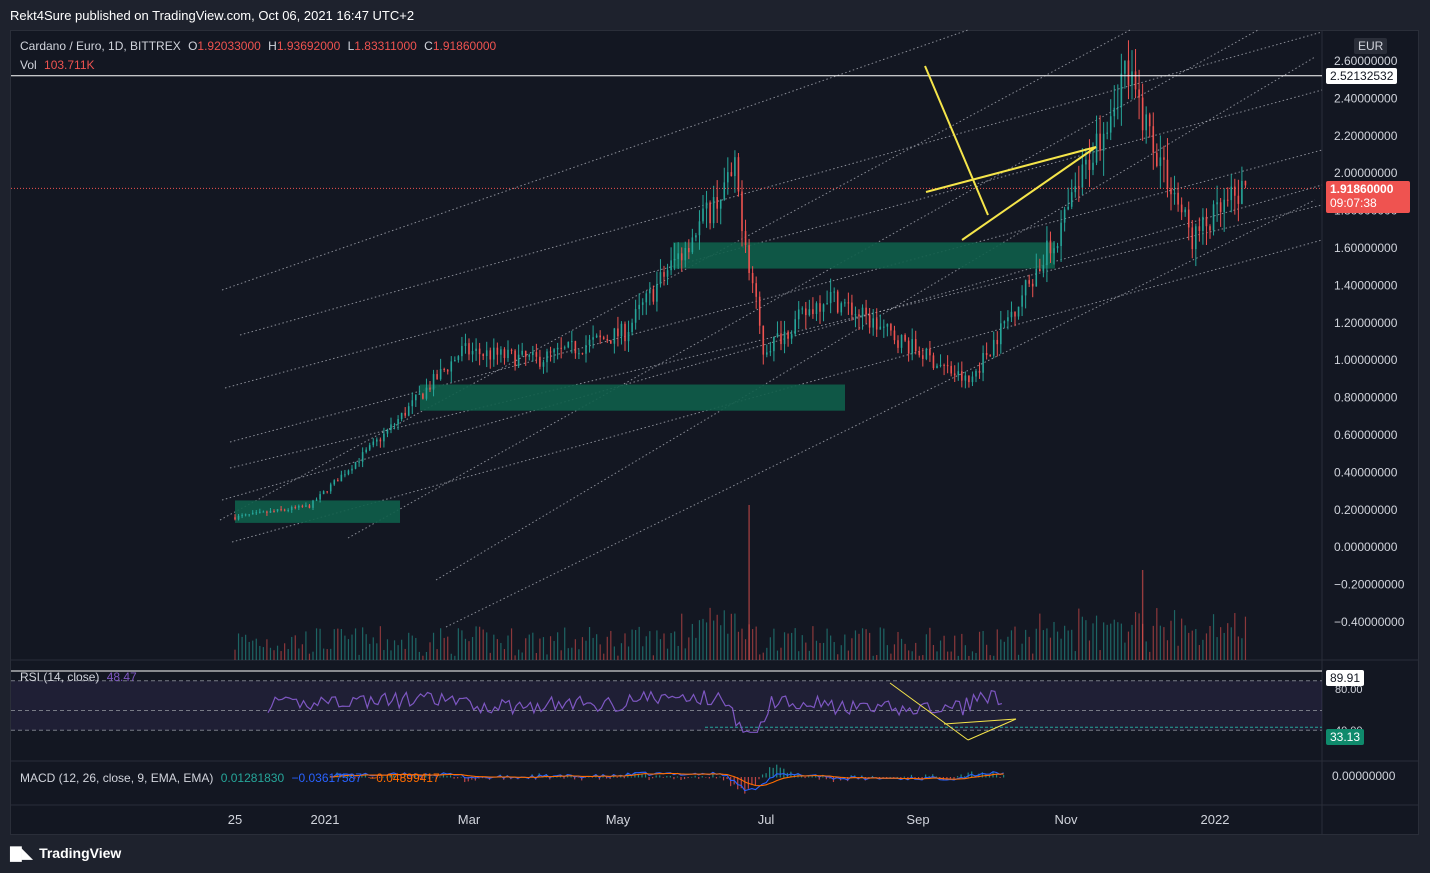  What do you see at coordinates (1353, 203) in the screenshot?
I see `countdown-value: 09:07:38` at bounding box center [1353, 203].